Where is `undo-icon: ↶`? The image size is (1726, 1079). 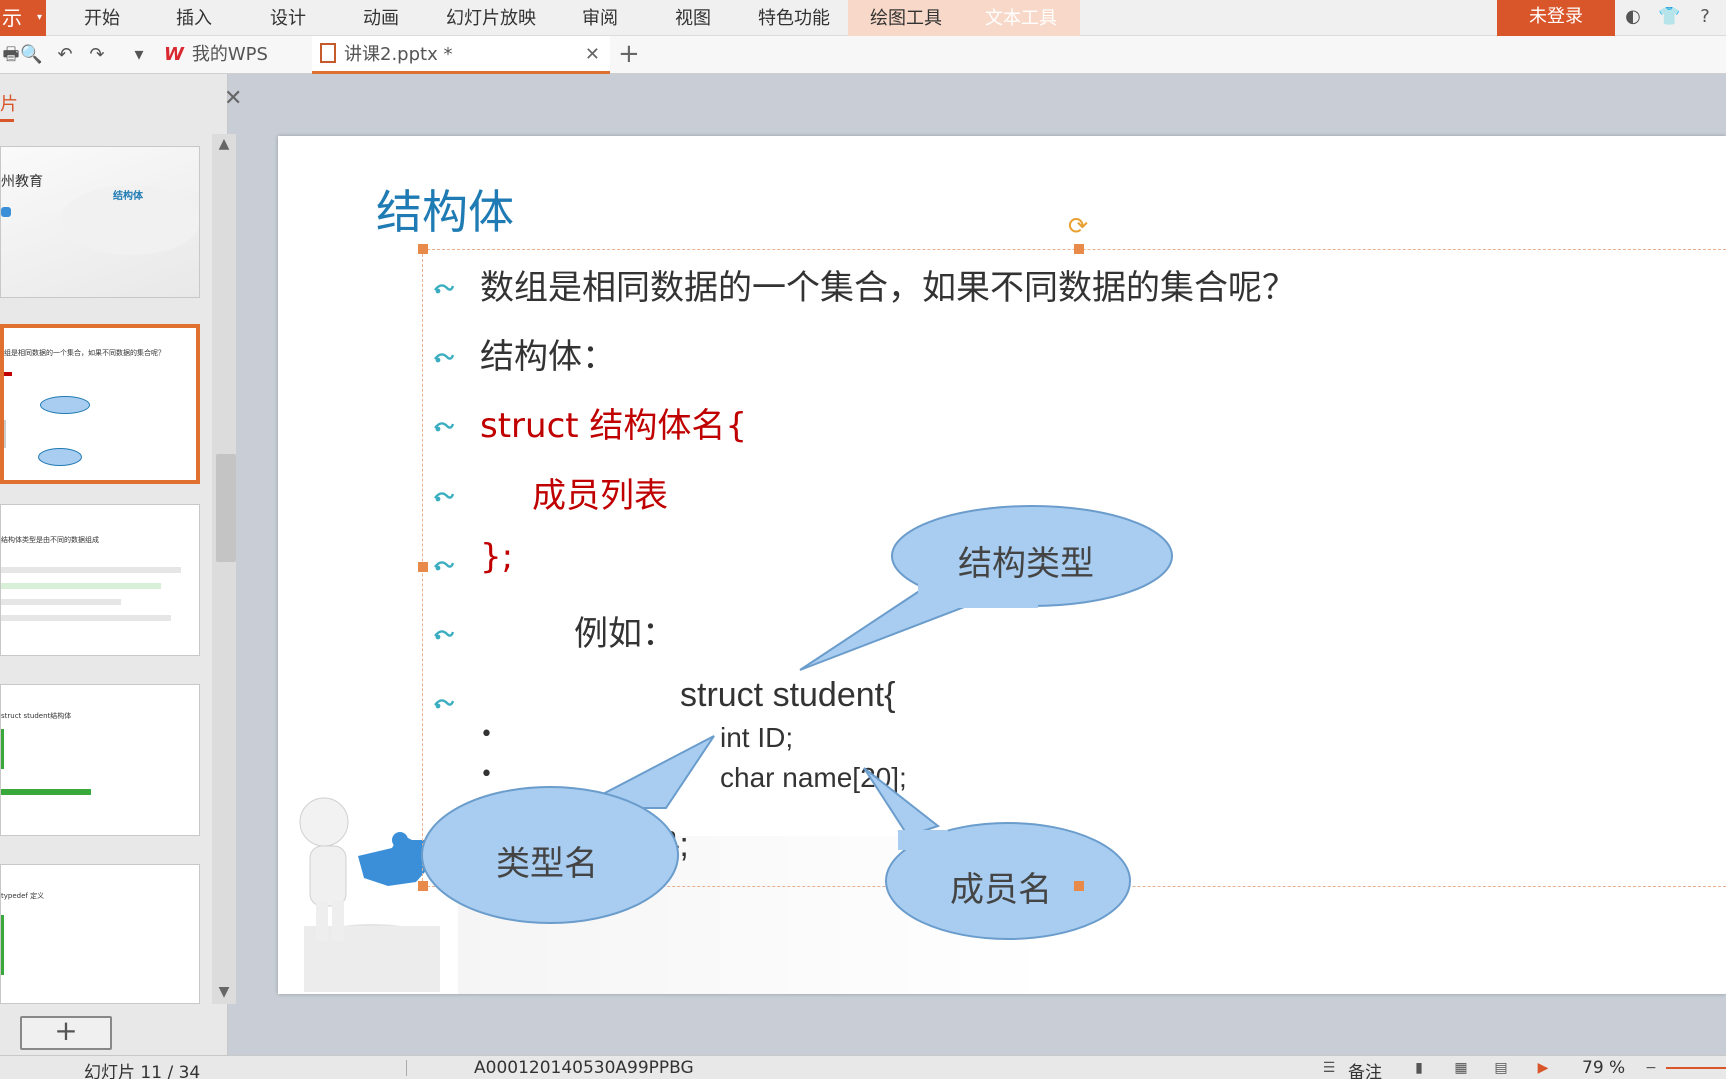 undo-icon: ↶ is located at coordinates (65, 55).